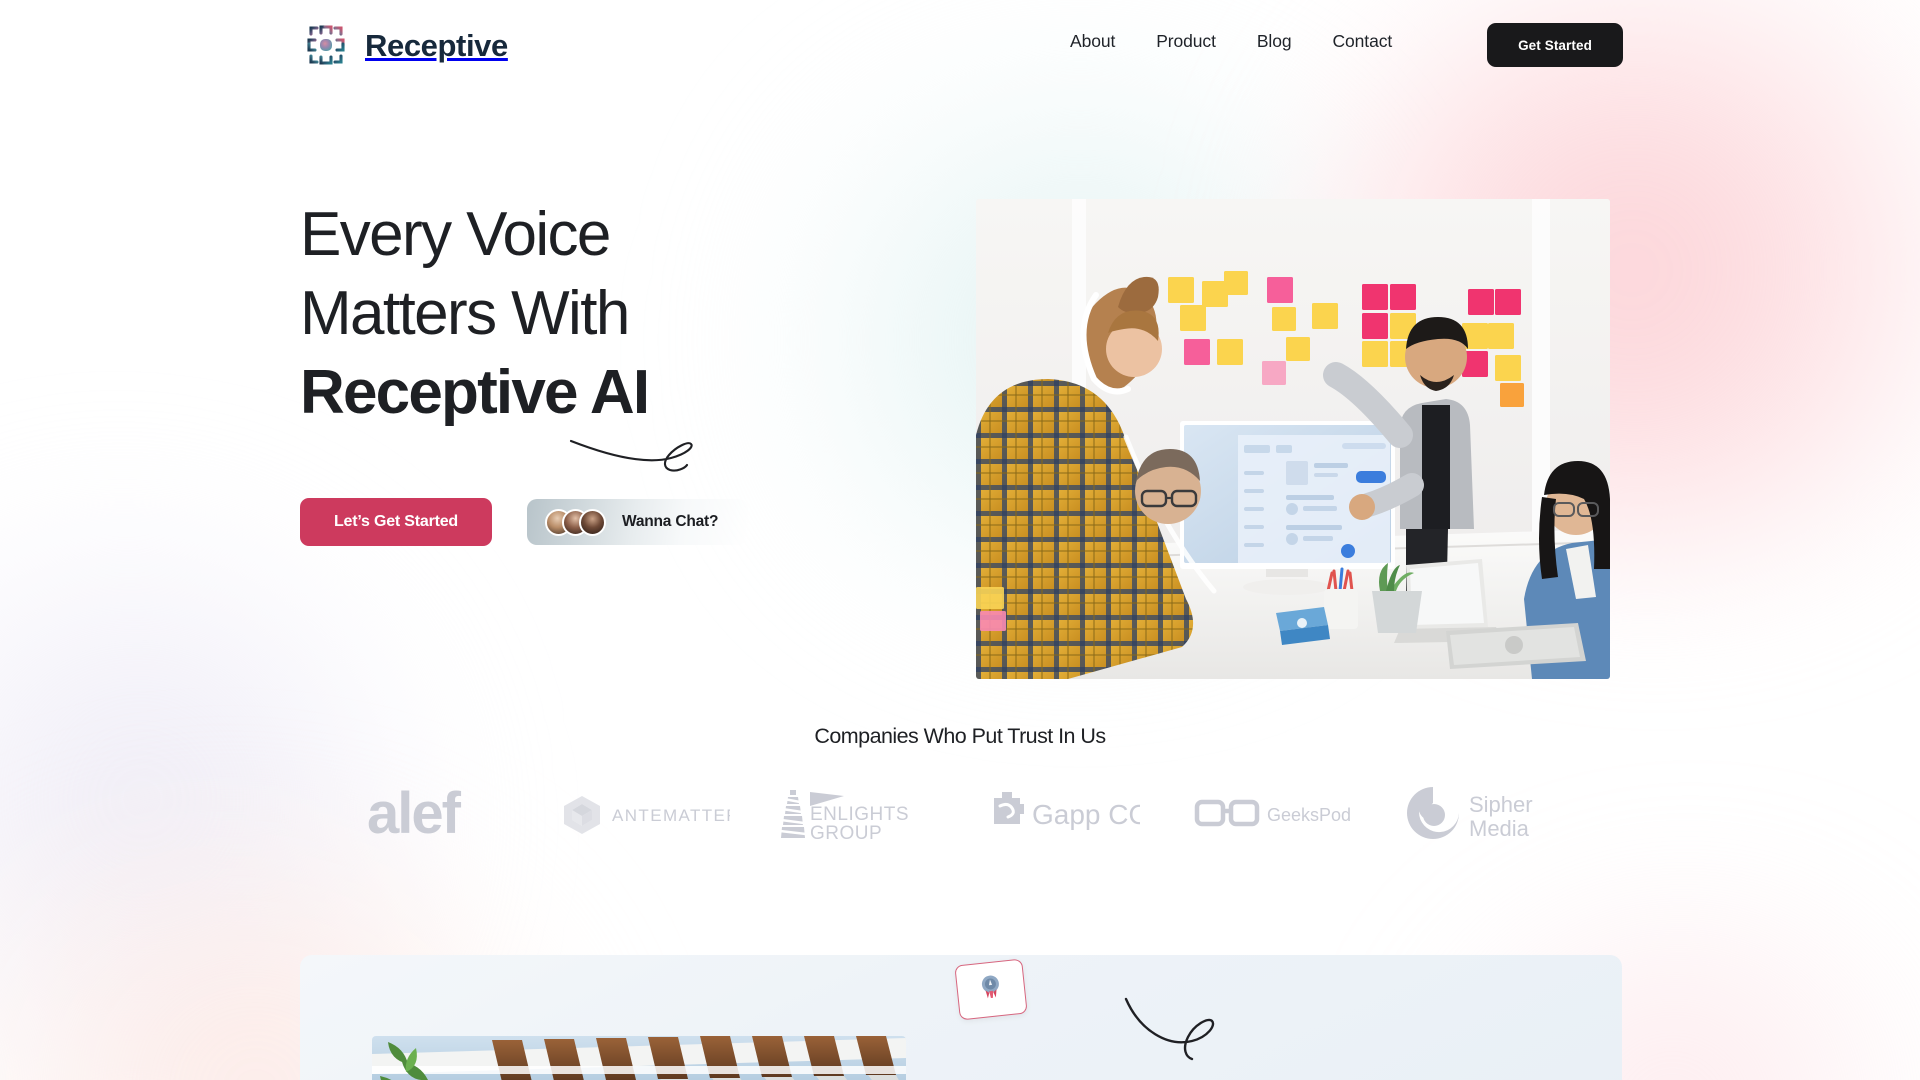 Image resolution: width=1920 pixels, height=1080 pixels. I want to click on brand-name: Receptive, so click(436, 45).